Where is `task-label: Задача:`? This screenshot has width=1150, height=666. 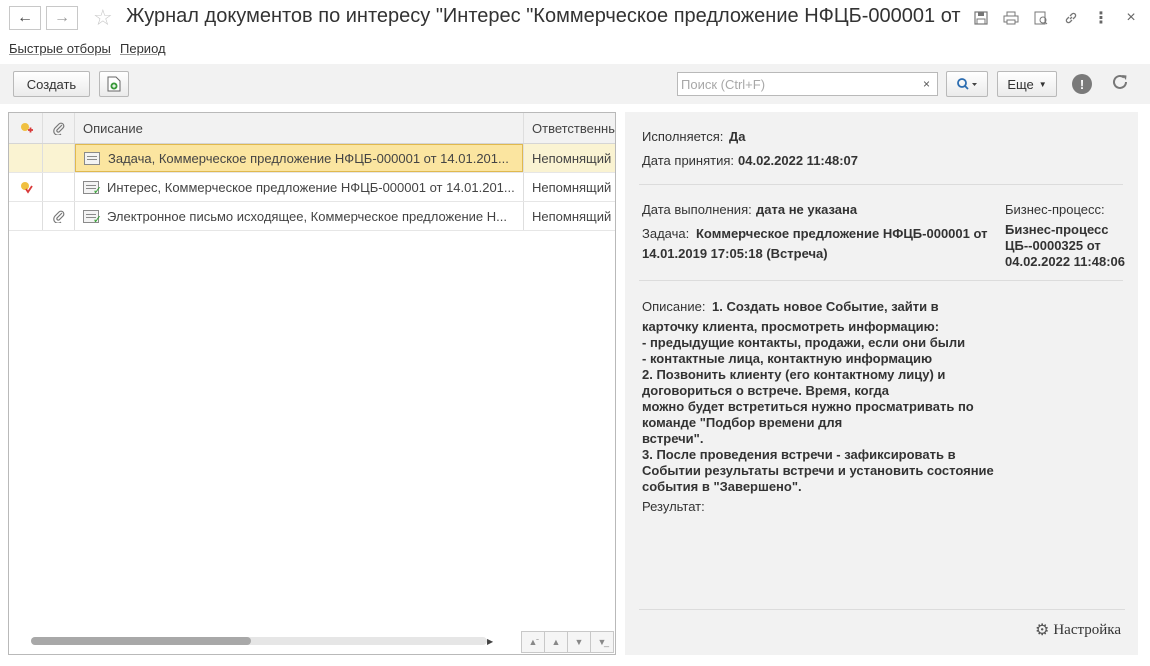 task-label: Задача: is located at coordinates (666, 233).